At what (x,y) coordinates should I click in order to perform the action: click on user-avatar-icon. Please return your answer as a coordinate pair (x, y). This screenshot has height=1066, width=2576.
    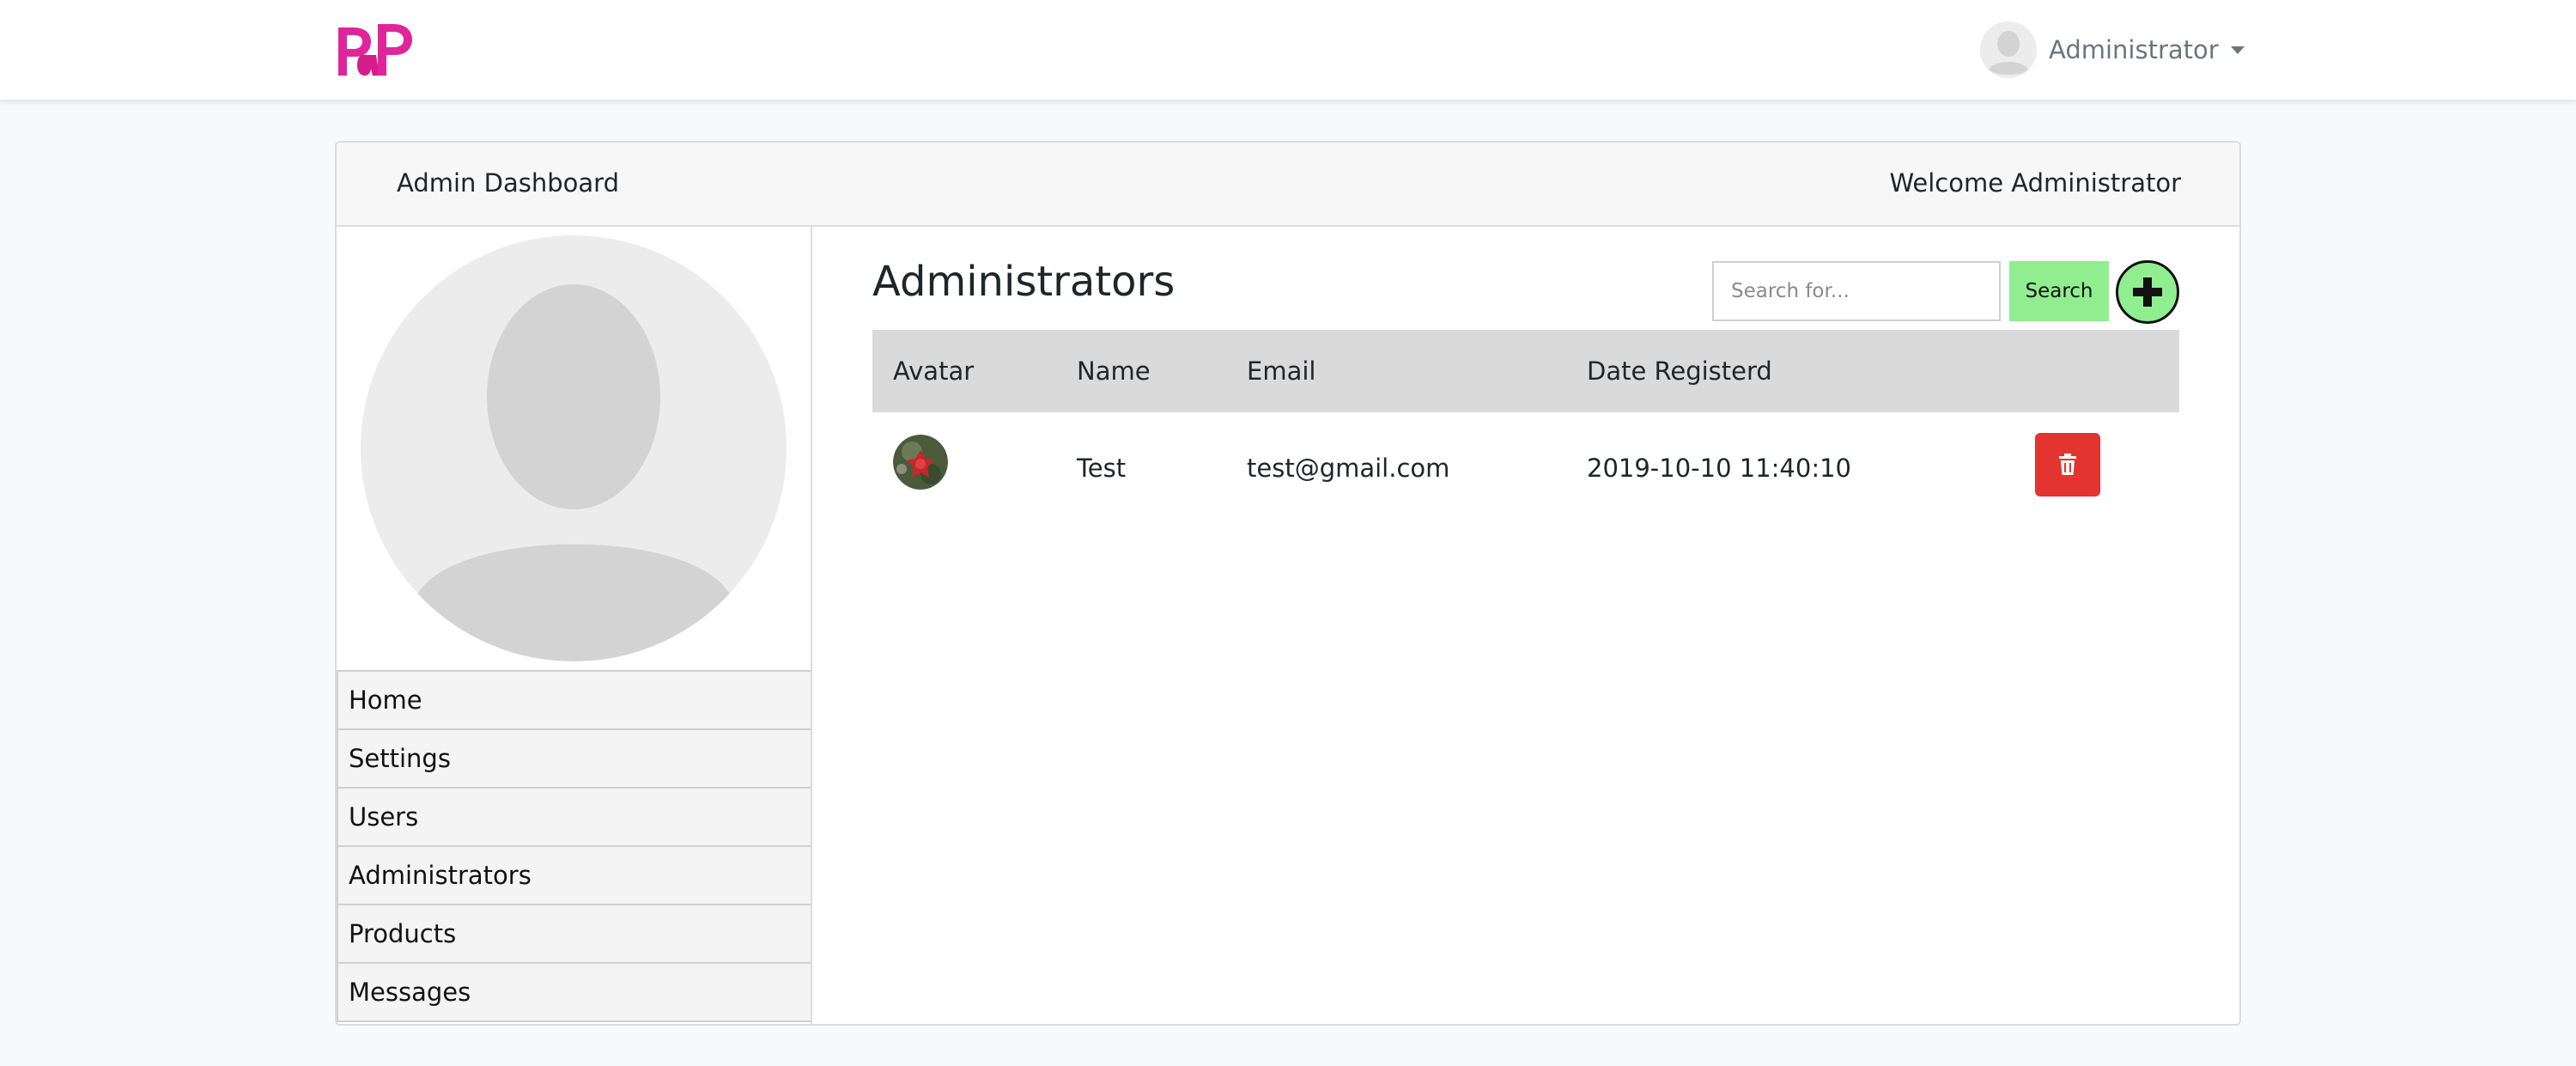
    Looking at the image, I should click on (2009, 50).